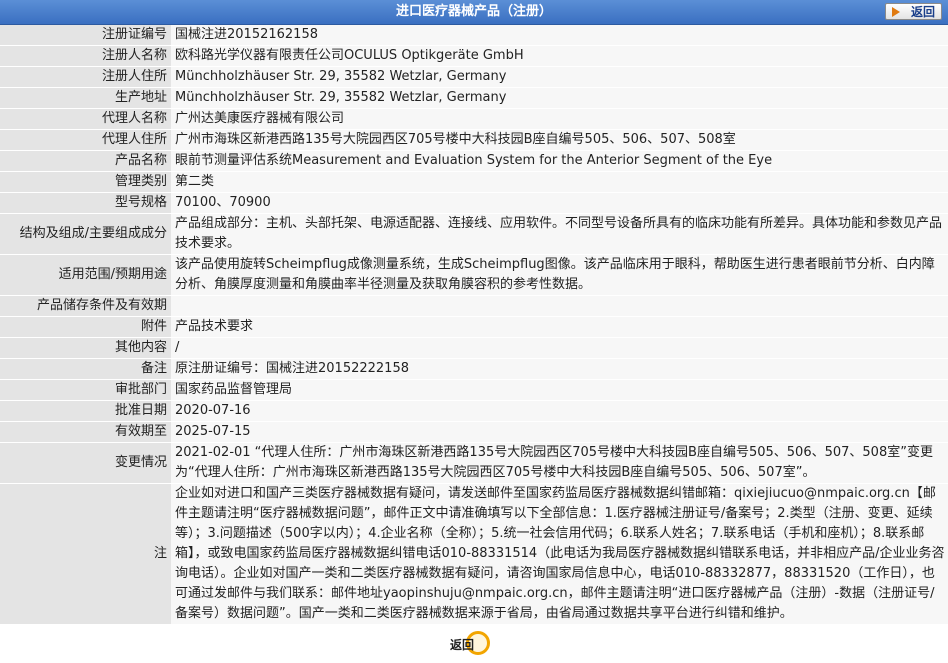 The image size is (948, 663). Describe the element at coordinates (559, 390) in the screenshot. I see `field-value: 国家药品监督管理局` at that location.